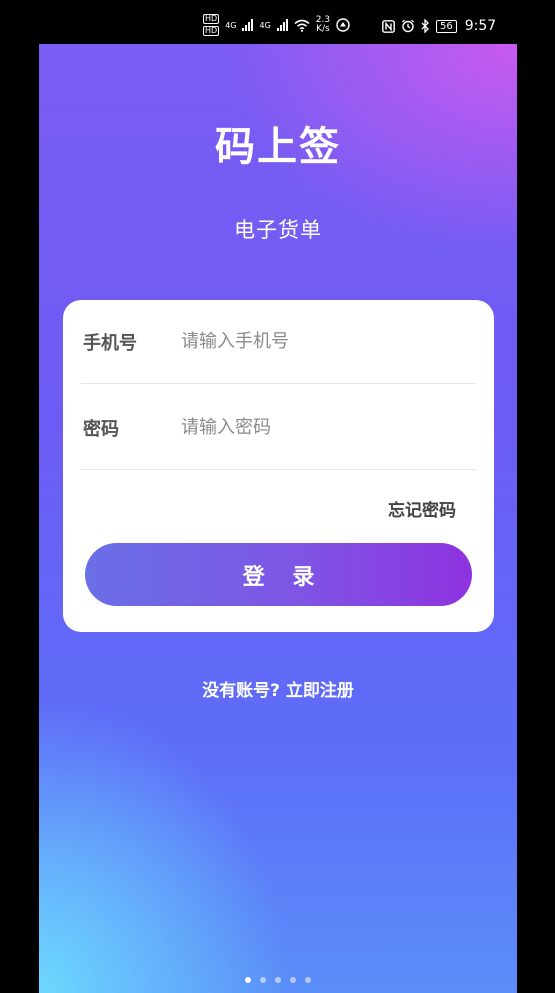  I want to click on password-field-row: 密码, so click(278, 428).